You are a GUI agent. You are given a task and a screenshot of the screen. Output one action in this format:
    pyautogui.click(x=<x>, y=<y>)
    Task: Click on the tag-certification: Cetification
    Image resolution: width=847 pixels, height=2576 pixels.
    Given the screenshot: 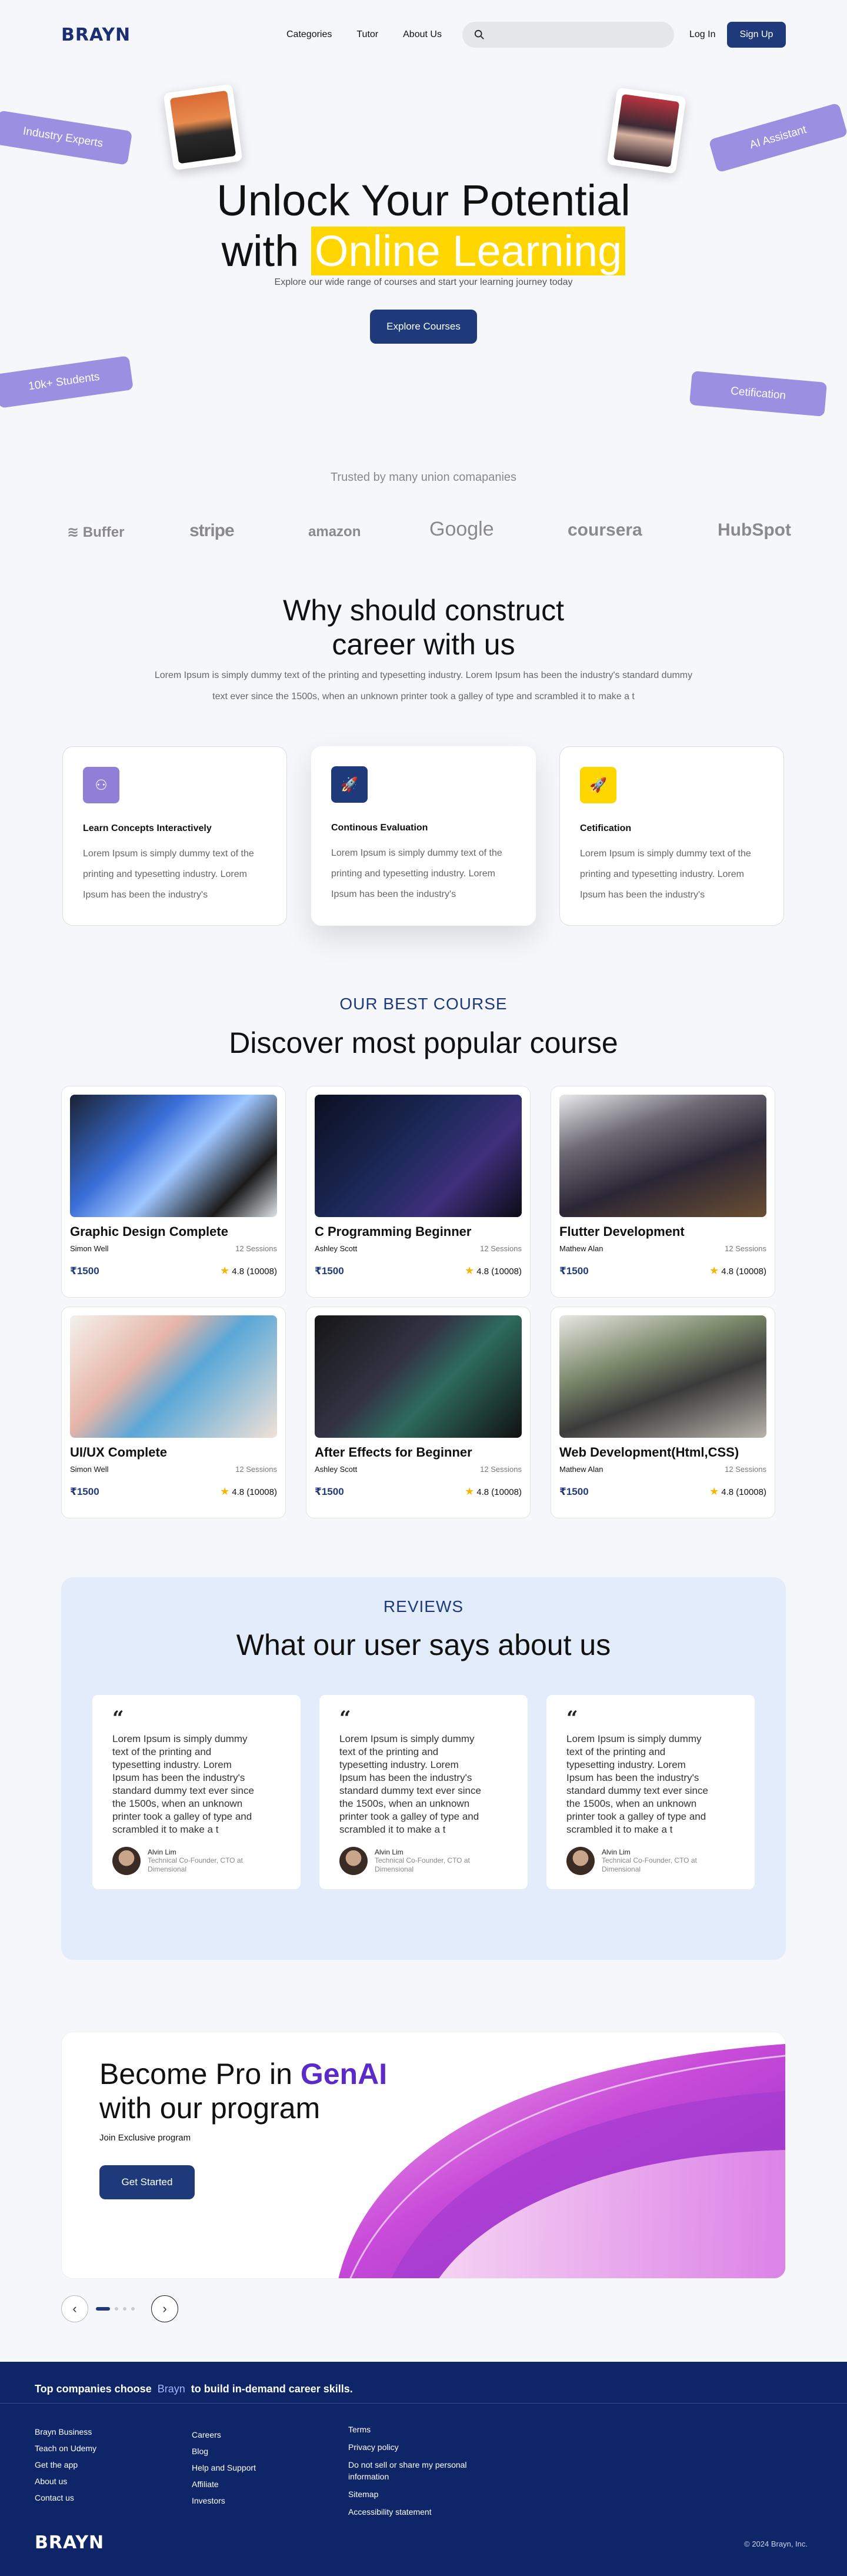 What is the action you would take?
    pyautogui.click(x=758, y=394)
    